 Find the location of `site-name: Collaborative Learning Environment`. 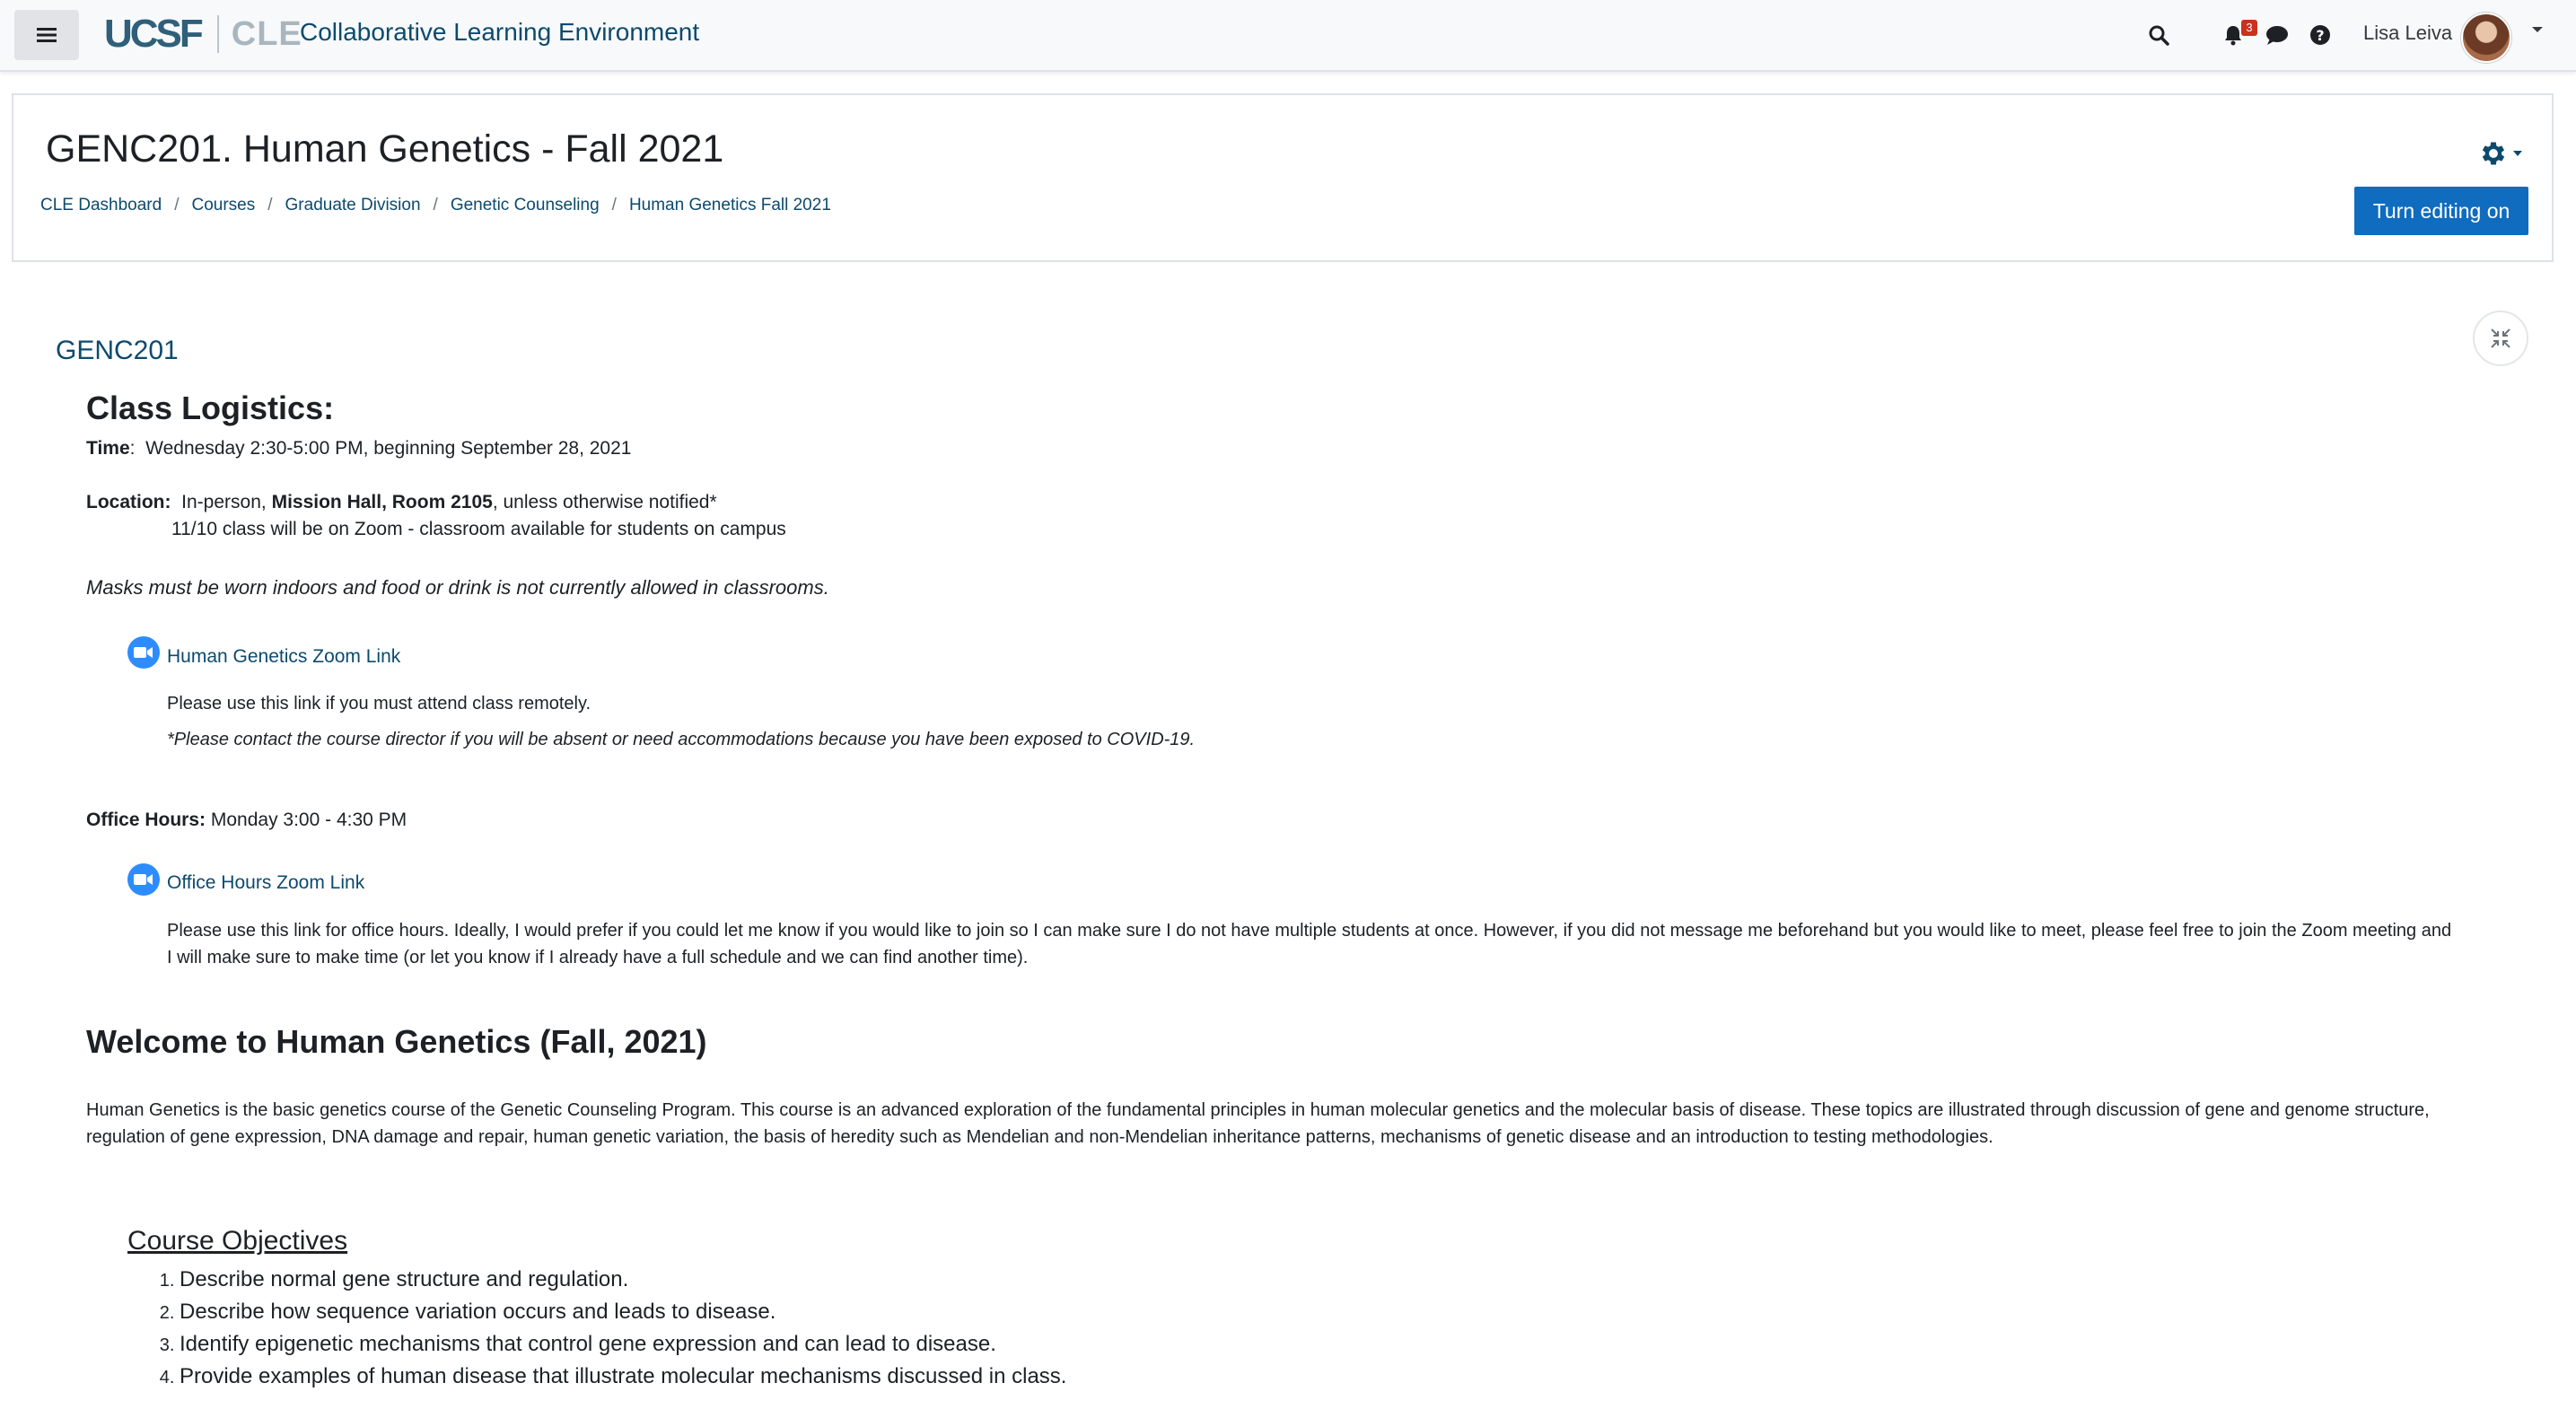

site-name: Collaborative Learning Environment is located at coordinates (499, 32).